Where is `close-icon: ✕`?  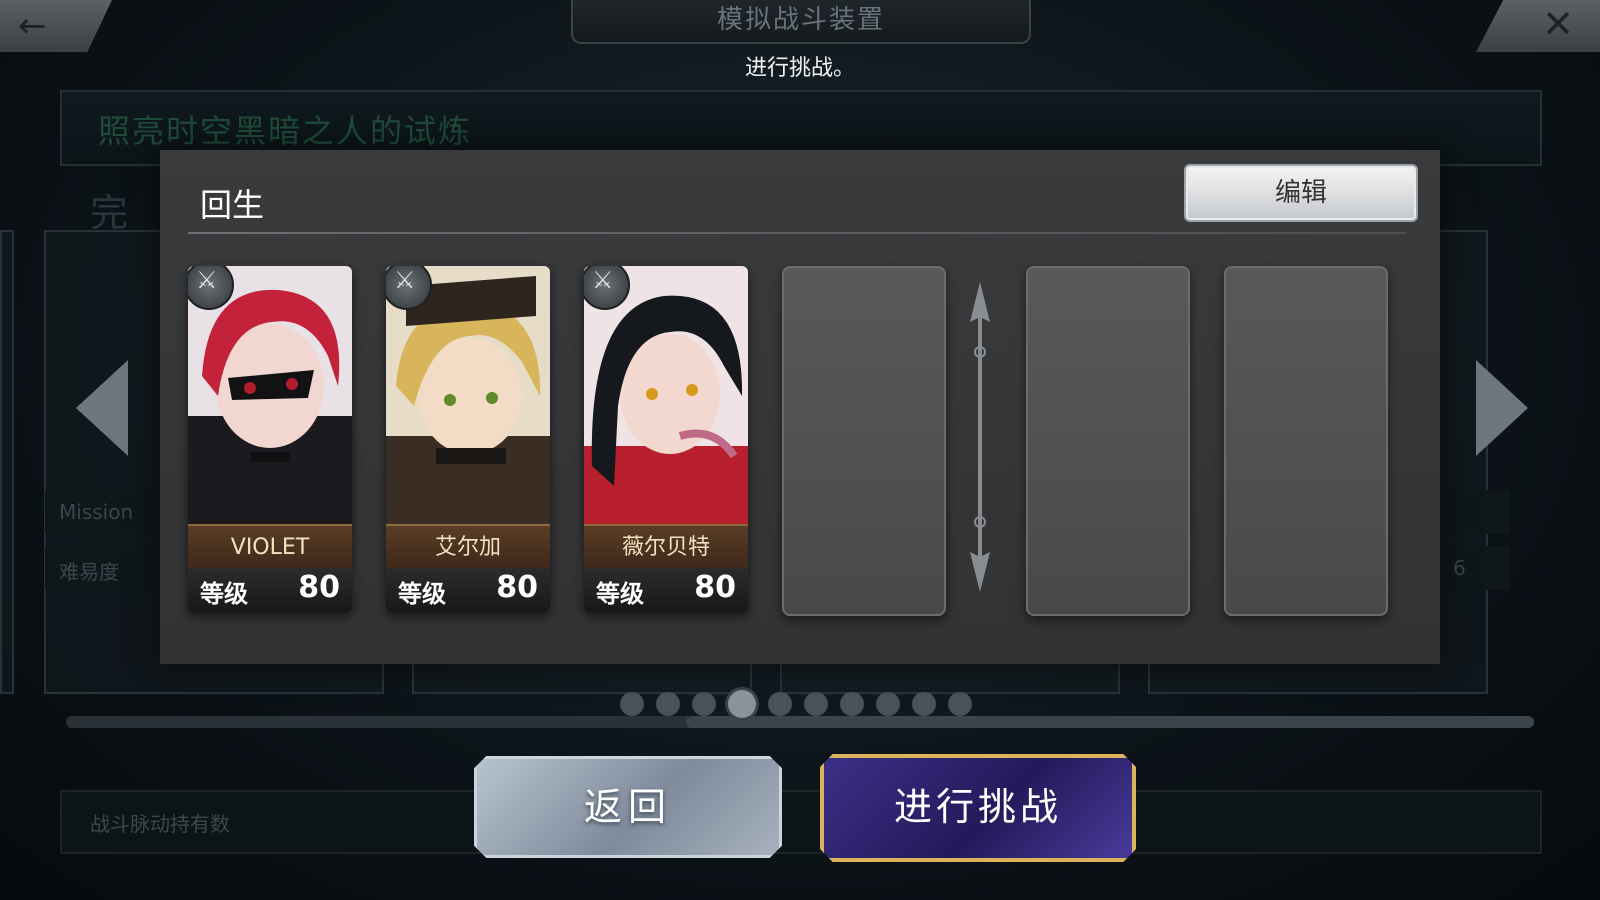 close-icon: ✕ is located at coordinates (1558, 24).